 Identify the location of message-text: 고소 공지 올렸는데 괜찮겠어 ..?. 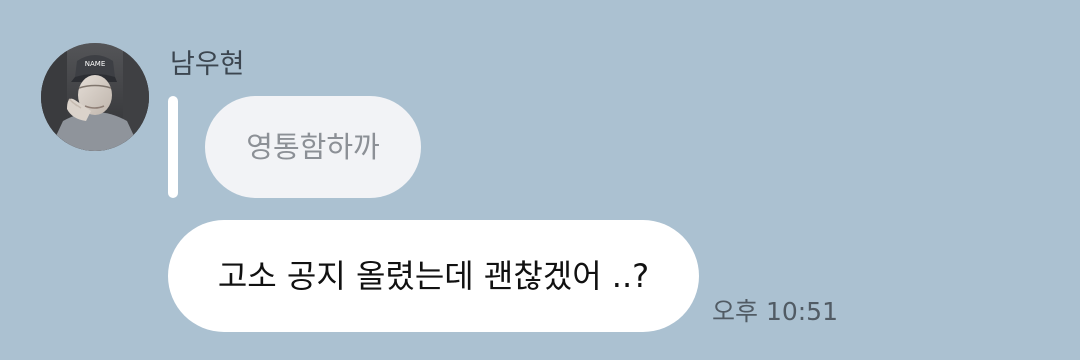
(433, 276).